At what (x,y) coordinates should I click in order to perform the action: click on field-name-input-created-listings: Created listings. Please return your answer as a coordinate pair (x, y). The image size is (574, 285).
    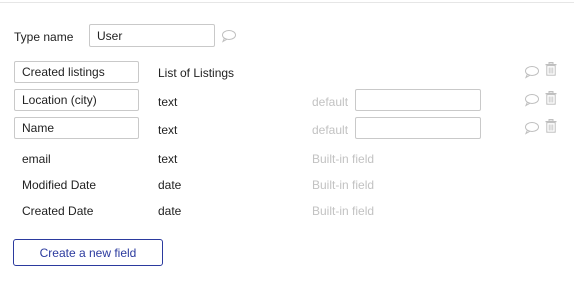
    Looking at the image, I should click on (76, 72).